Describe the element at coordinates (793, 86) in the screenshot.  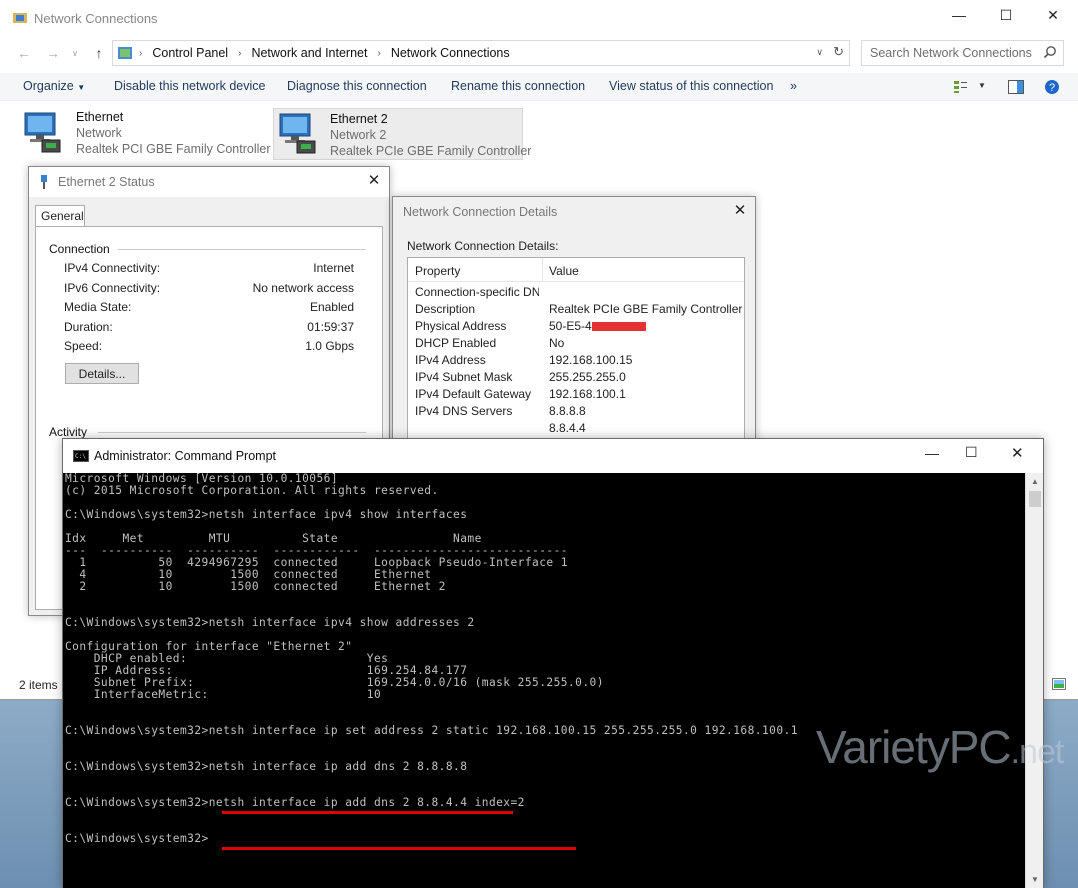
I see `more-commands-button: »` at that location.